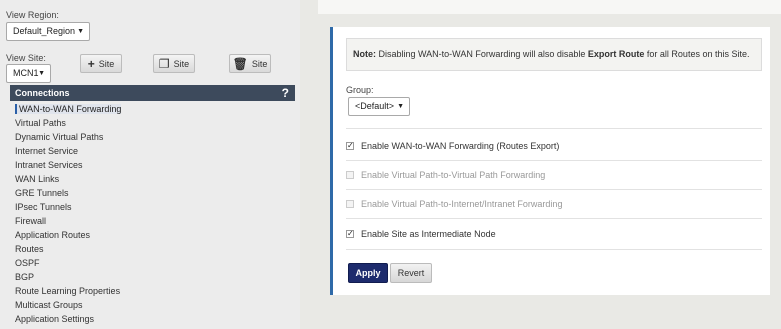 This screenshot has height=329, width=781. Describe the element at coordinates (155, 207) in the screenshot. I see `sidebar-item-ipsec-tunnels: IPsec Tunnels` at that location.